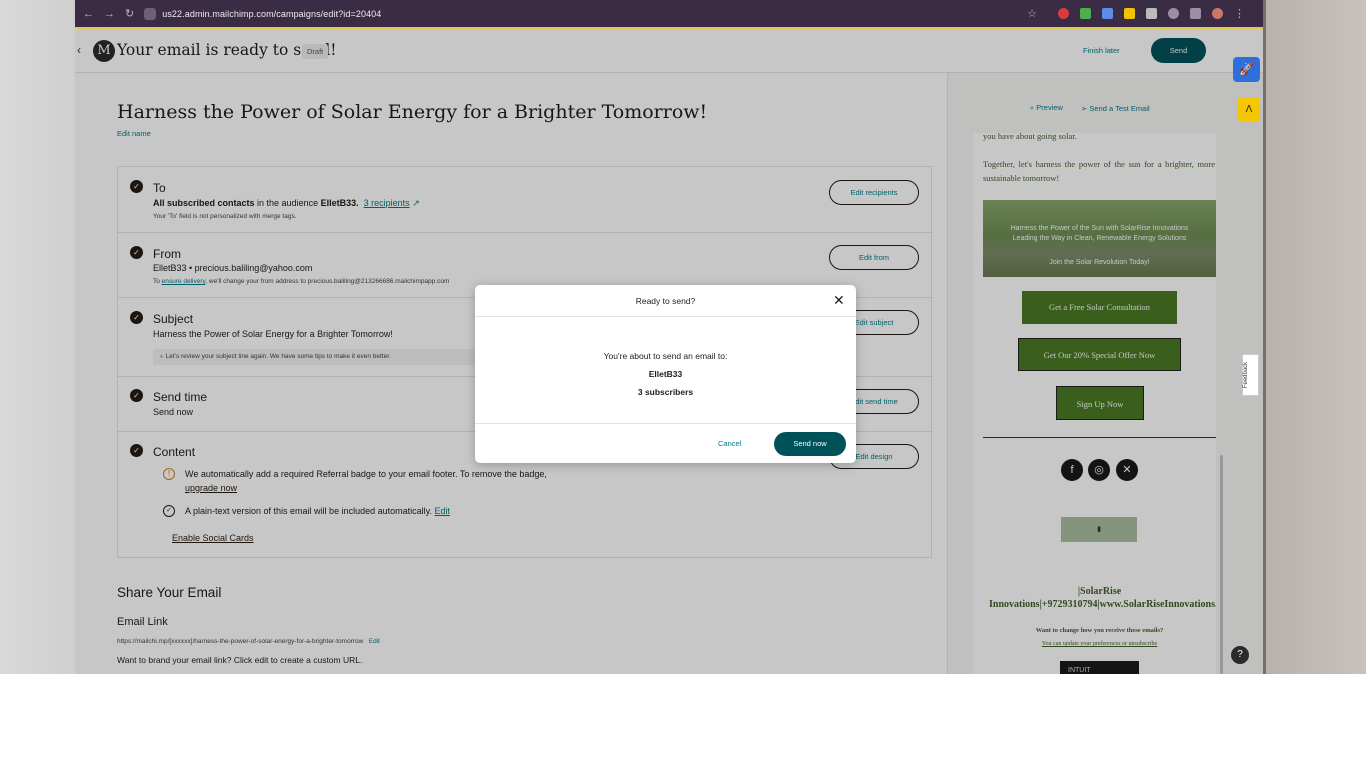  Describe the element at coordinates (1240, 655) in the screenshot. I see `help-button: ?` at that location.